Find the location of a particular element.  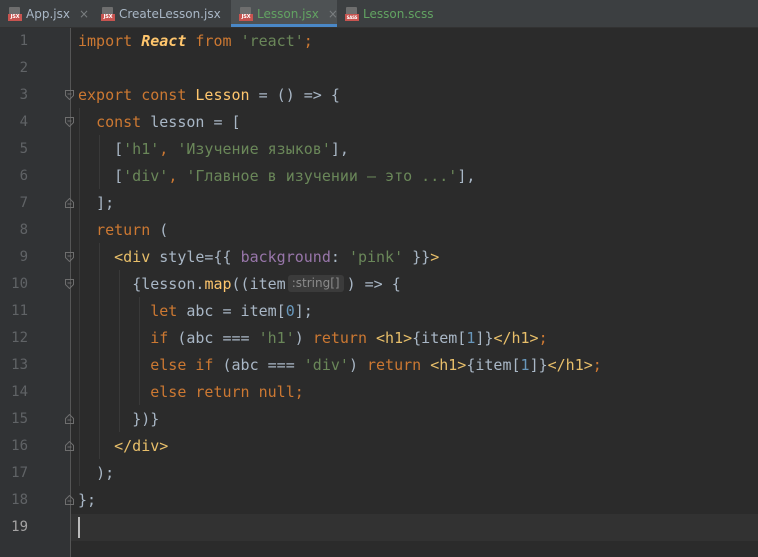

tab-label: CreateLesson.jsx is located at coordinates (170, 13).